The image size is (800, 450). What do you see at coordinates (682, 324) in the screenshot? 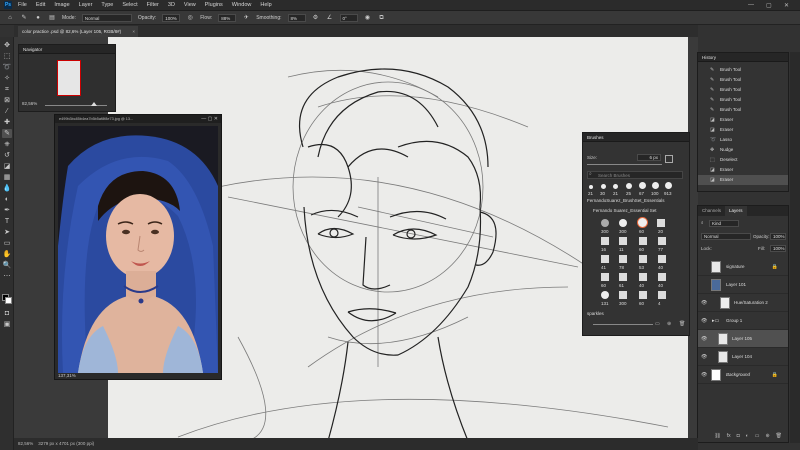
I see `delete-brush-icon: 🗑` at bounding box center [682, 324].